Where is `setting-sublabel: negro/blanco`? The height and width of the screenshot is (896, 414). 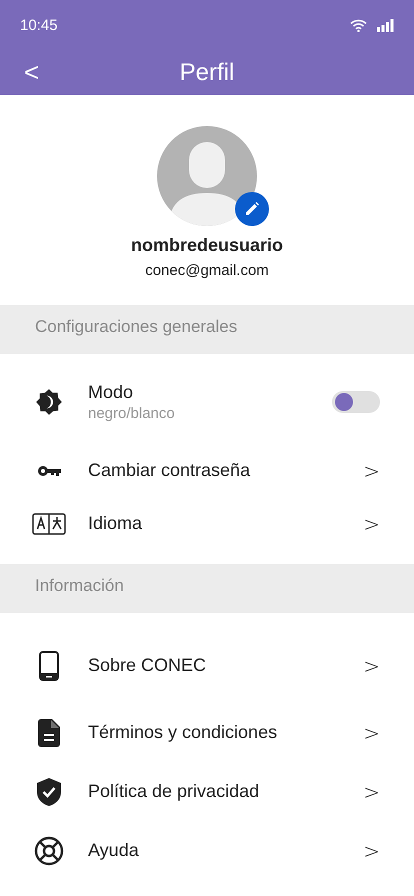 setting-sublabel: negro/blanco is located at coordinates (132, 413).